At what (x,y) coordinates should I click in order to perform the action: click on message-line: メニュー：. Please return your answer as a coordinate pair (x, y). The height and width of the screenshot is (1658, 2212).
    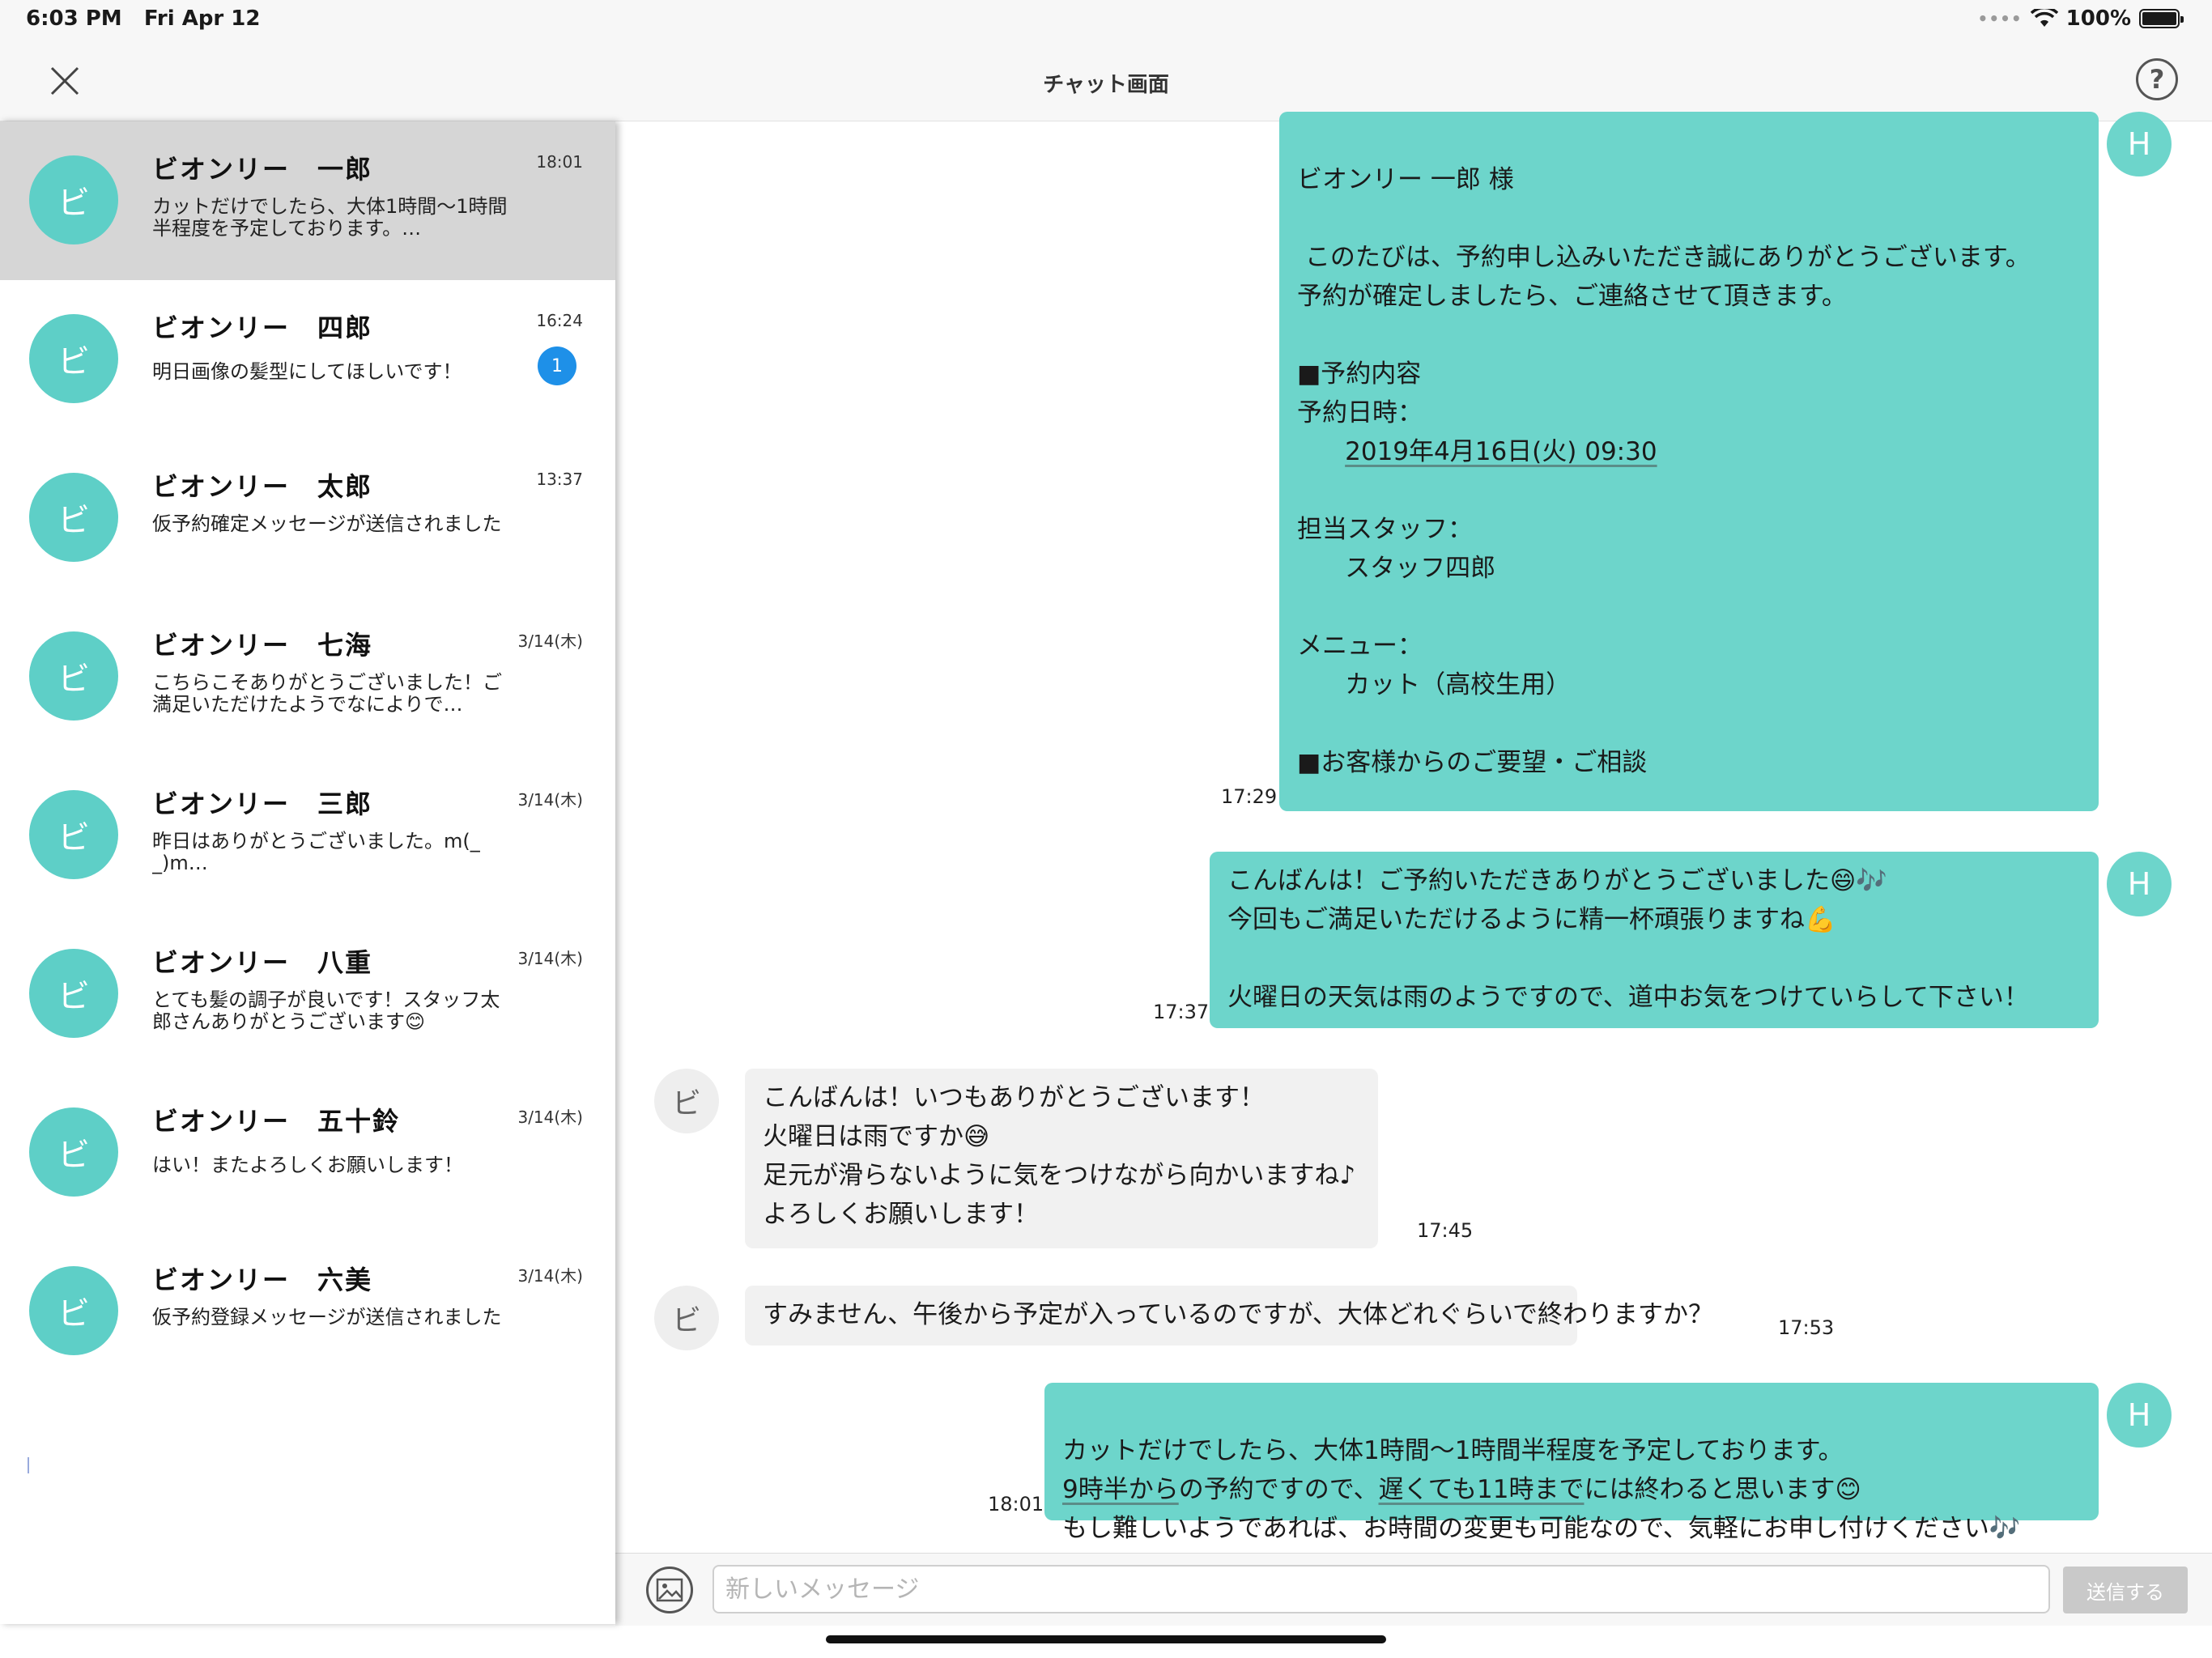
    Looking at the image, I should click on (1360, 646).